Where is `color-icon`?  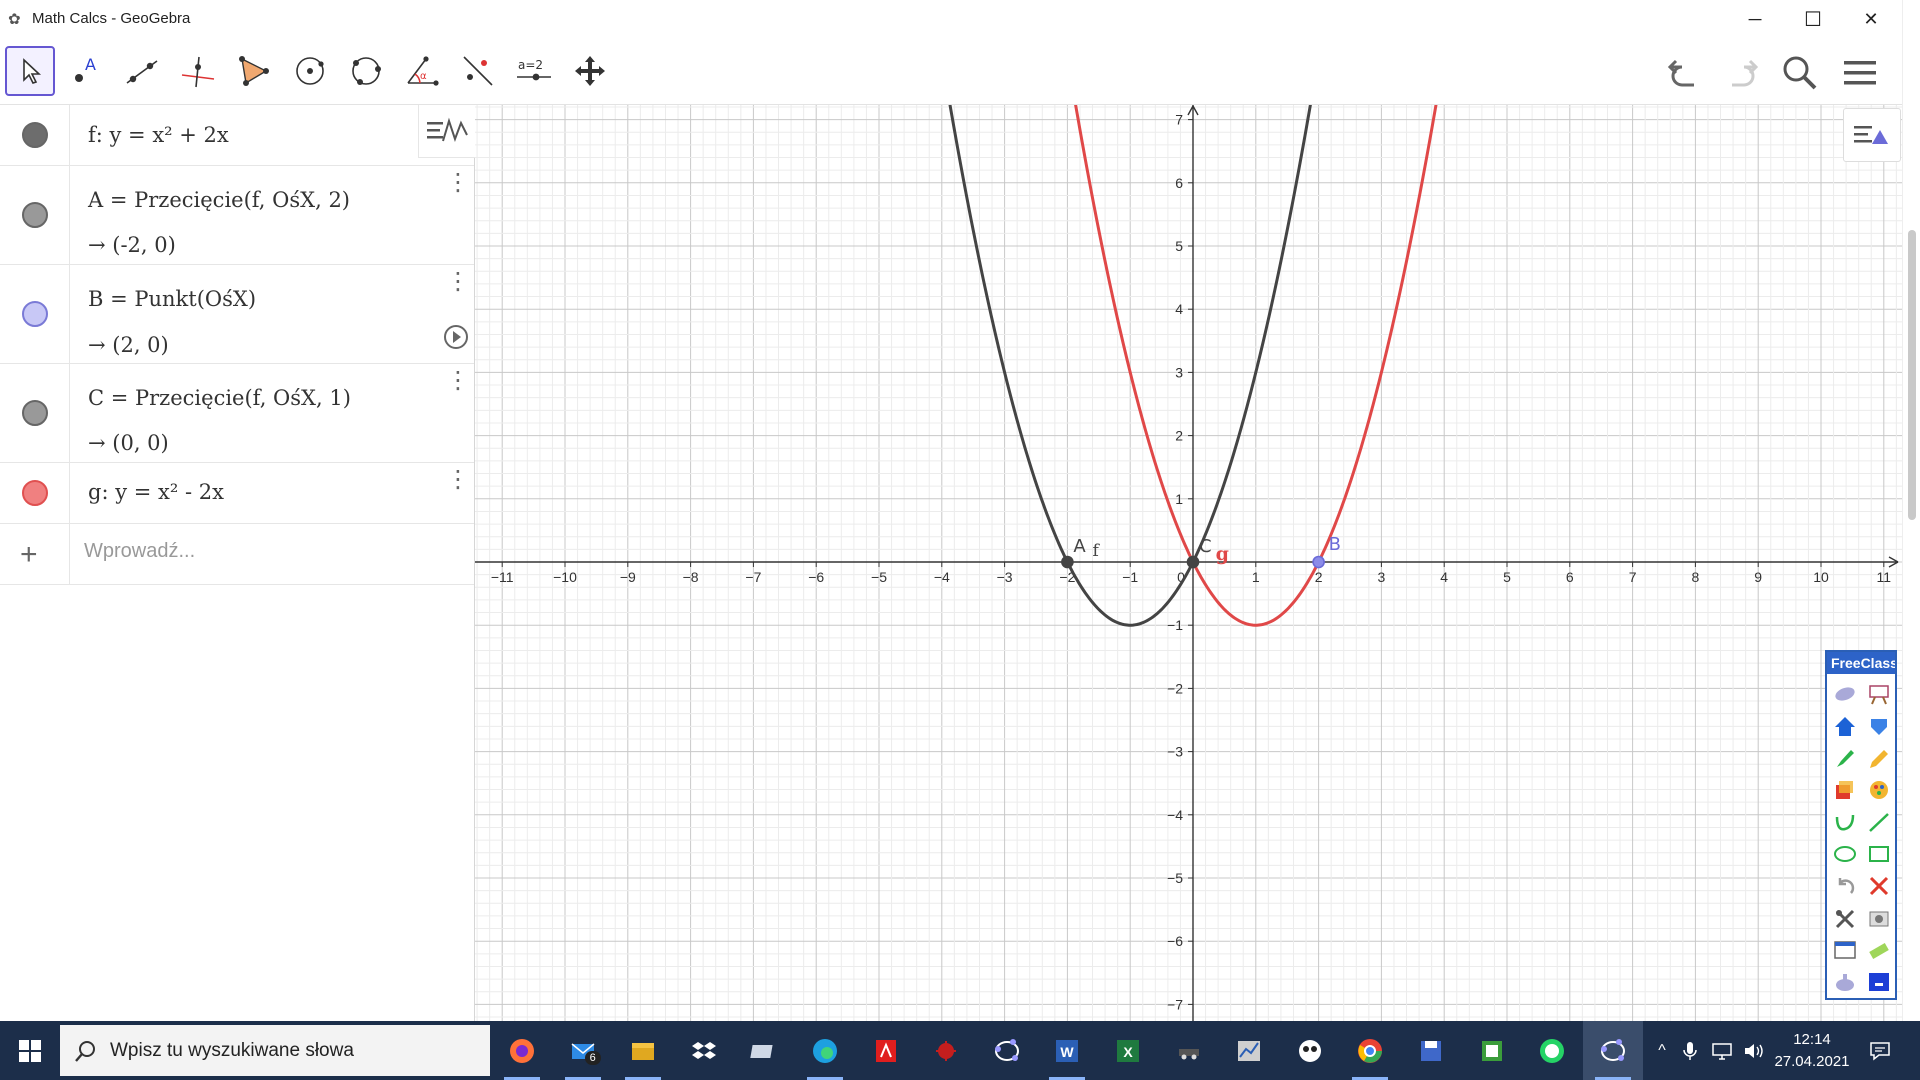
color-icon is located at coordinates (1879, 982).